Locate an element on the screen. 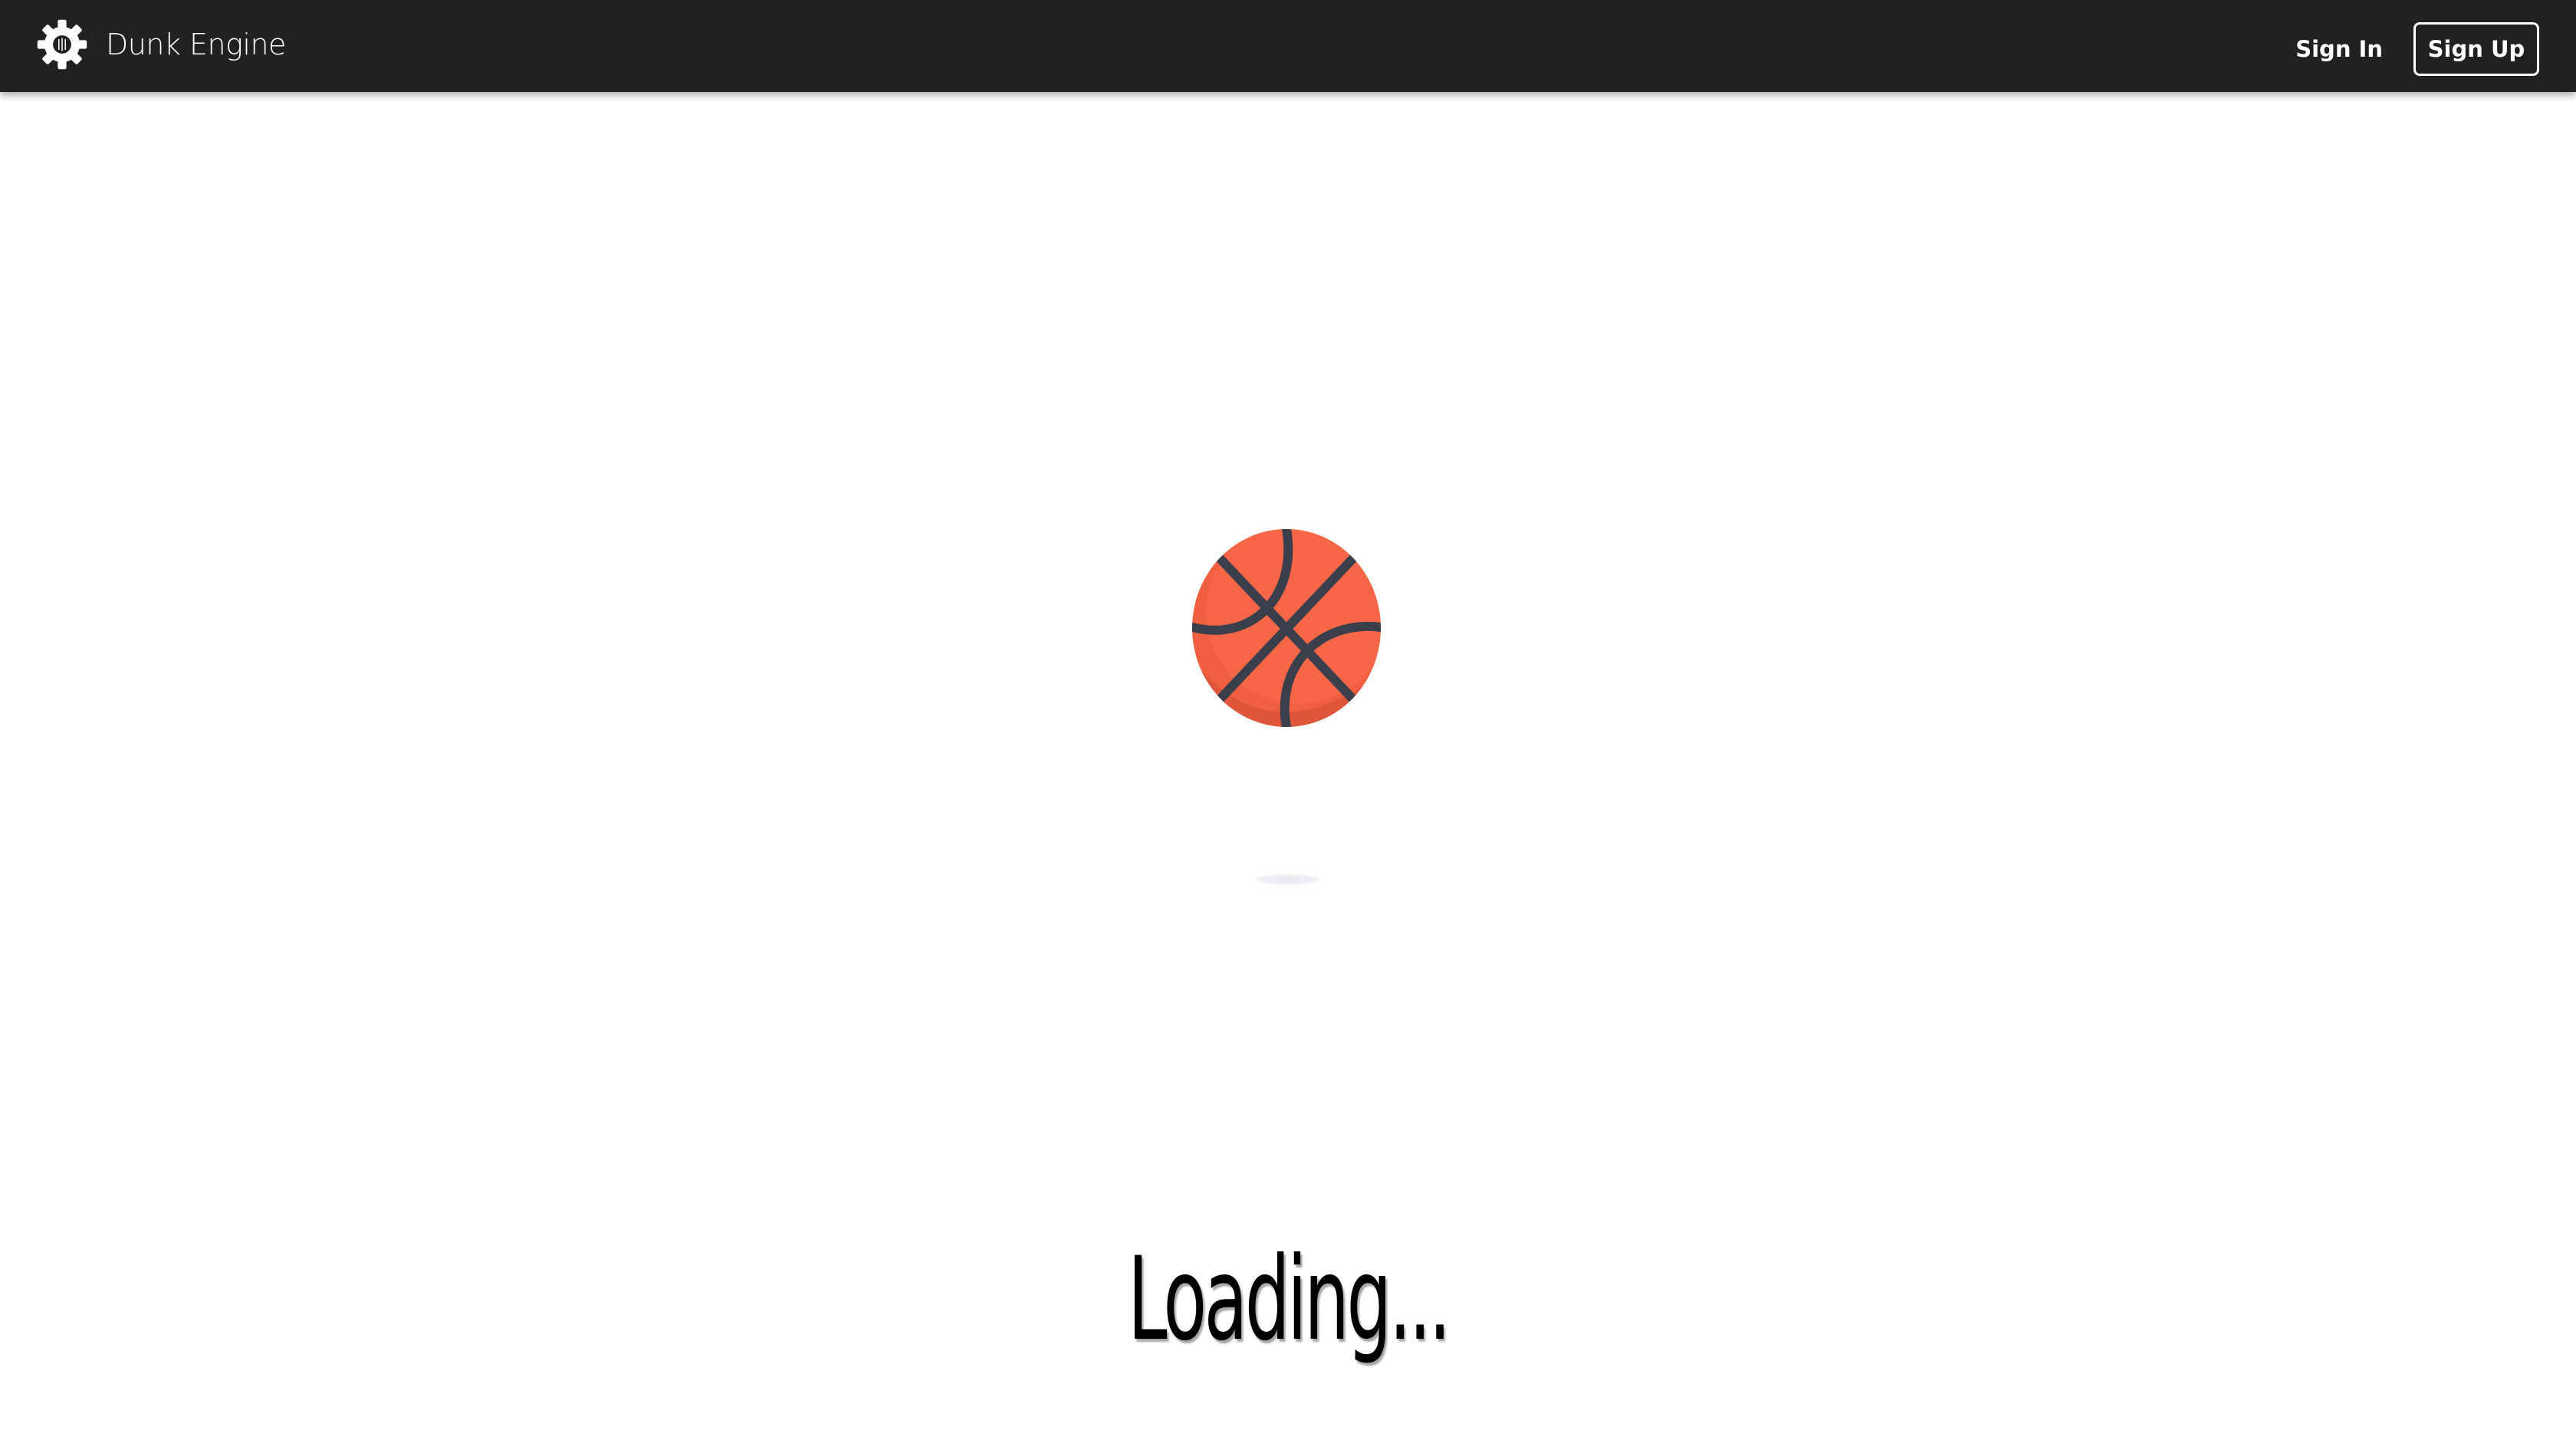 Image resolution: width=2576 pixels, height=1440 pixels. brand-name: Dunk Engine is located at coordinates (196, 44).